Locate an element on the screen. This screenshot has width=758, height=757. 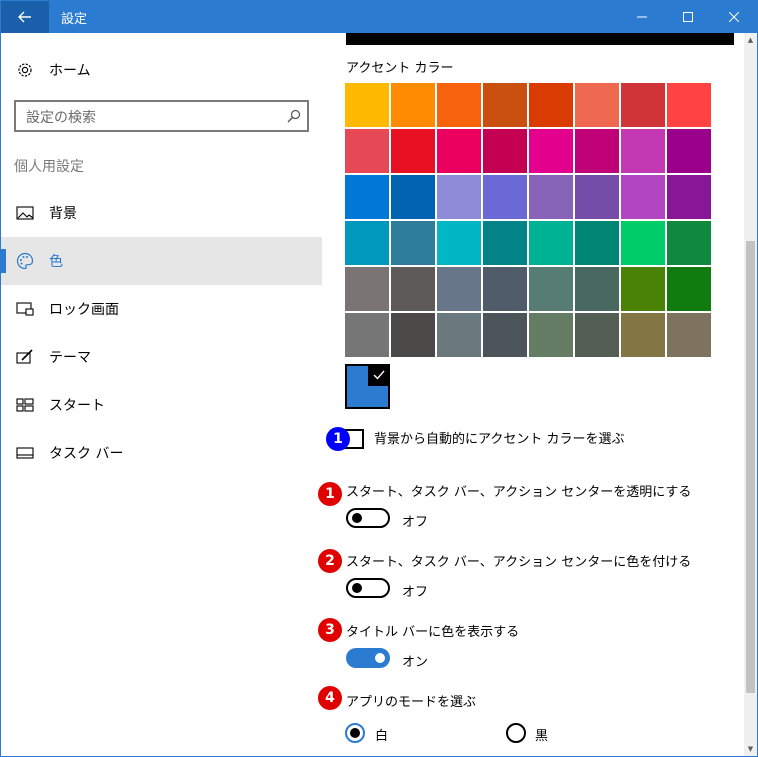
minimize-button is located at coordinates (642, 17).